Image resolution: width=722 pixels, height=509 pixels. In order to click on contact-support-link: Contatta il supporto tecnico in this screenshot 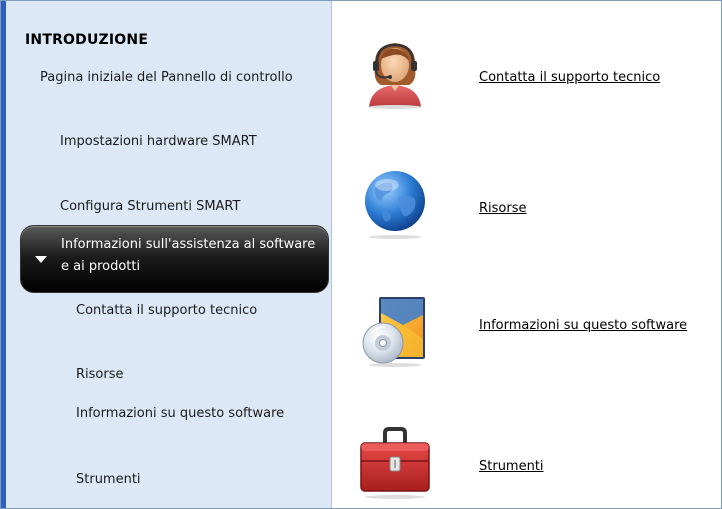, I will do `click(569, 78)`.